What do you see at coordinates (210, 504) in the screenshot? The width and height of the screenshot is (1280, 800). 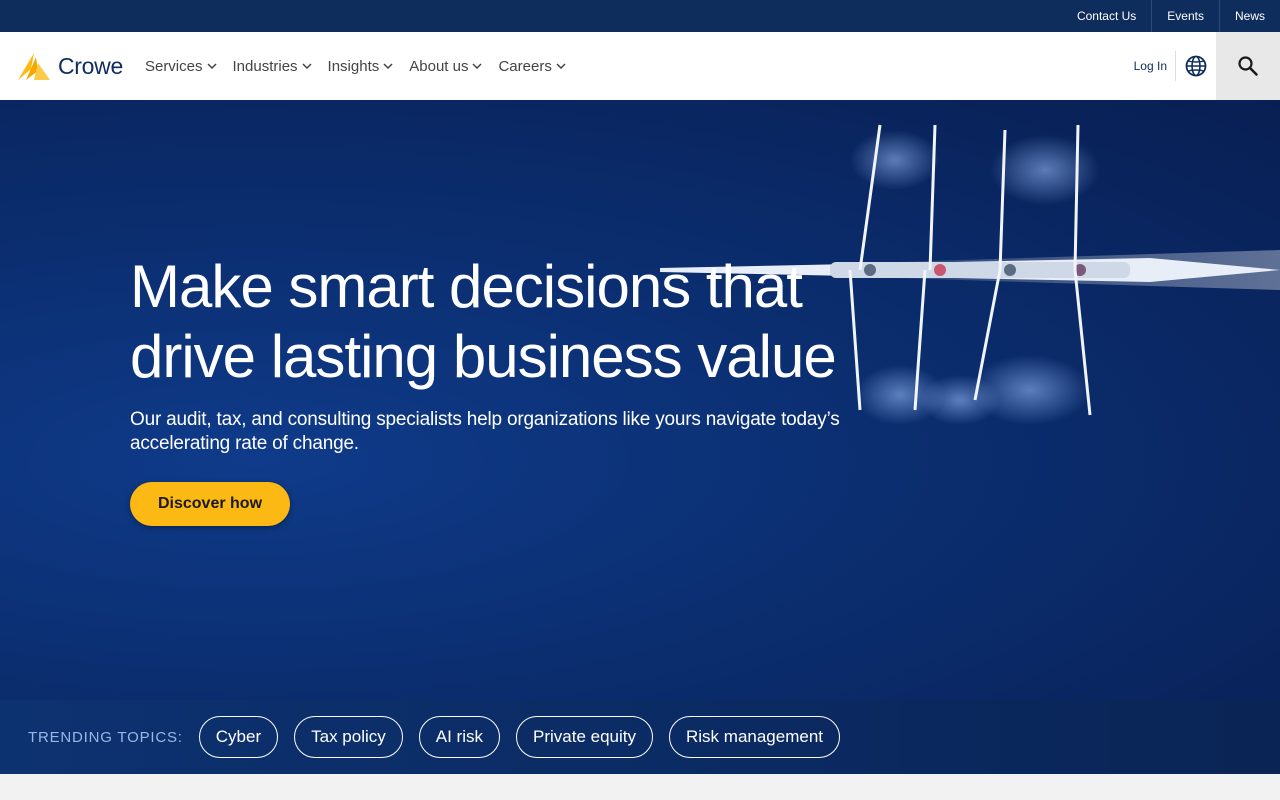 I see `discover-how-button: Discover how` at bounding box center [210, 504].